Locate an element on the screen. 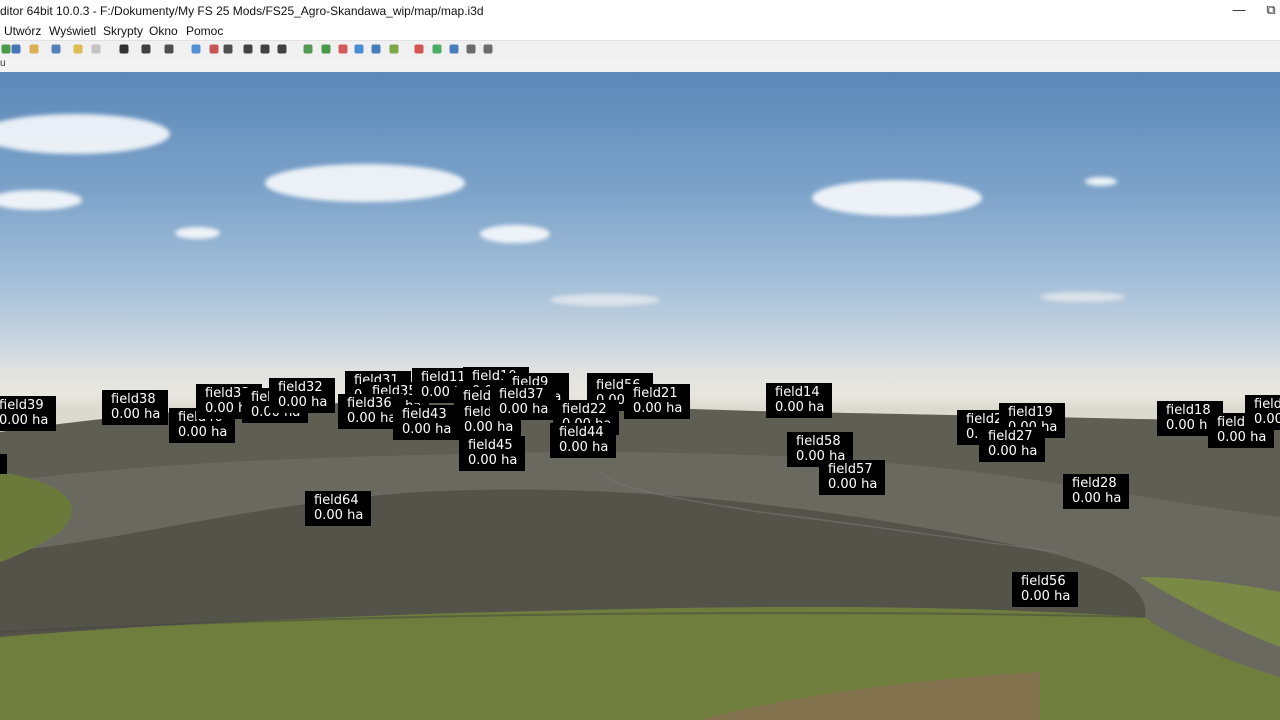 Image resolution: width=1280 pixels, height=720 pixels. field-label: field14 0.00 ha is located at coordinates (799, 400).